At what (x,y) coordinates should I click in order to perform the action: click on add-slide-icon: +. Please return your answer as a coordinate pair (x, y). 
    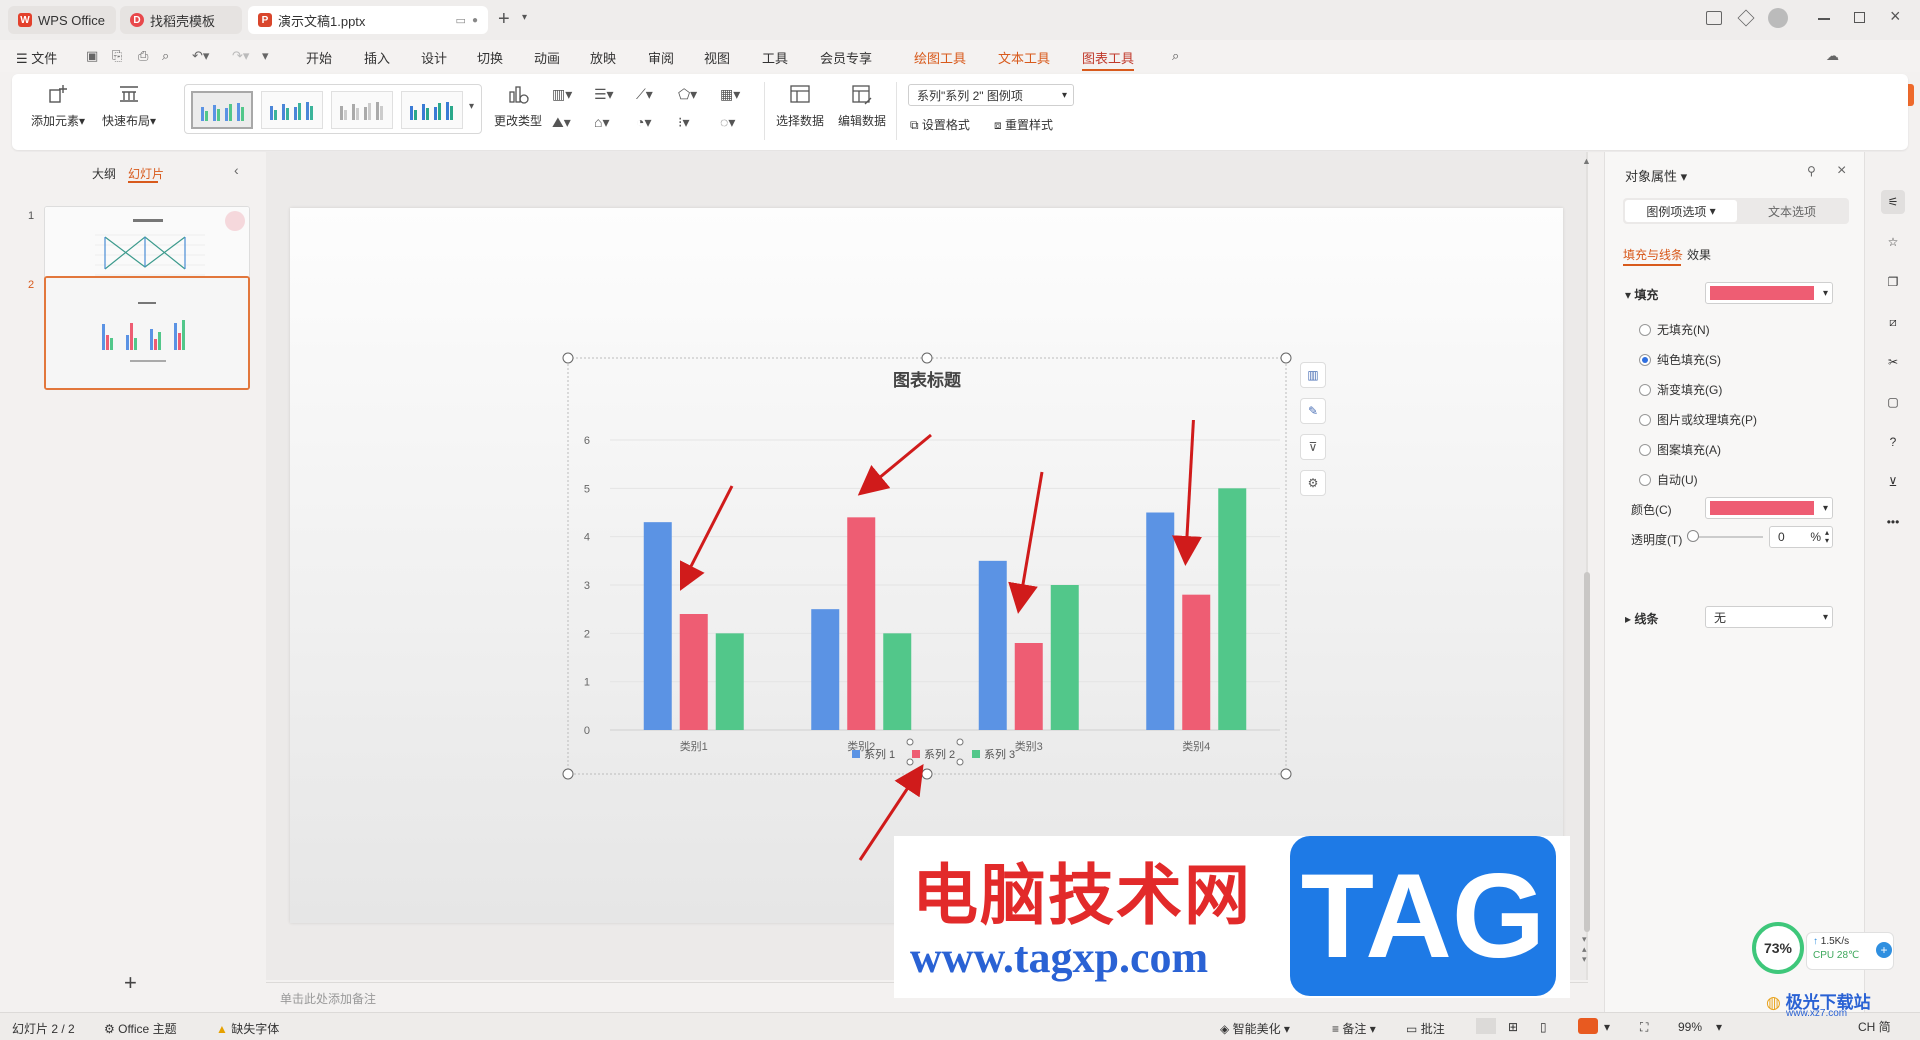
    Looking at the image, I should click on (130, 983).